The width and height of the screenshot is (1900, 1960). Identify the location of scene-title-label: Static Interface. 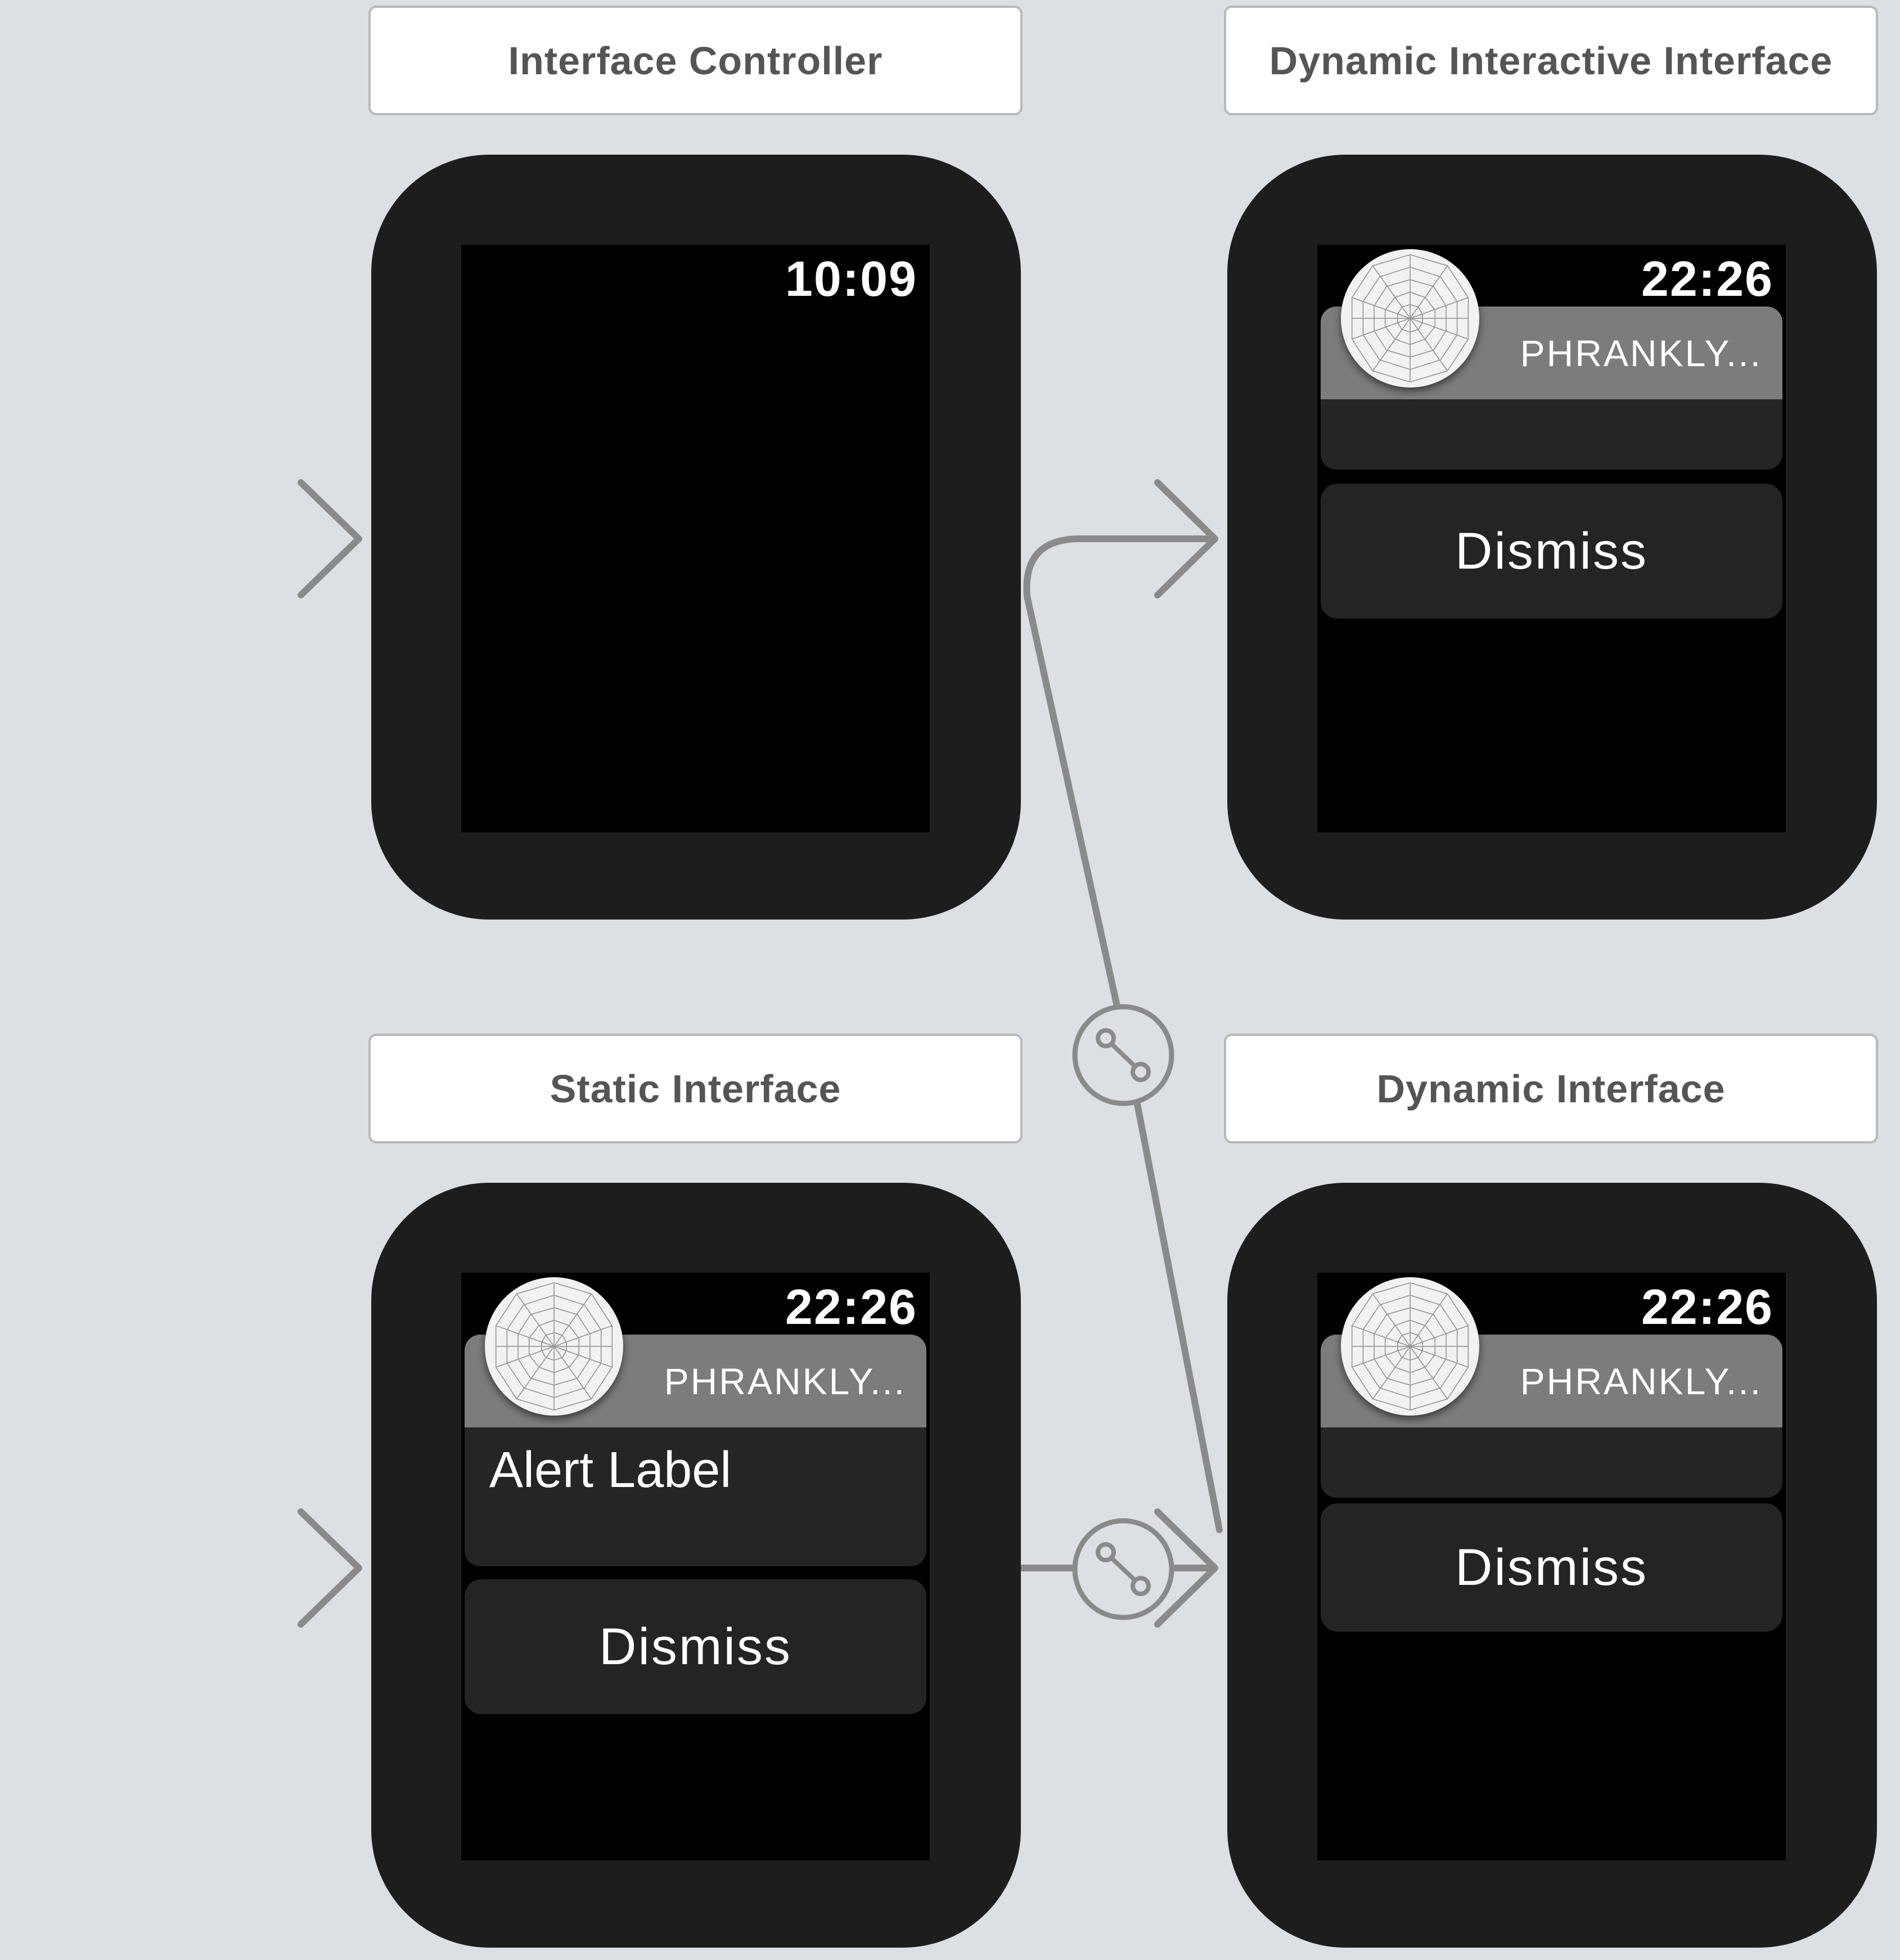
(695, 1088).